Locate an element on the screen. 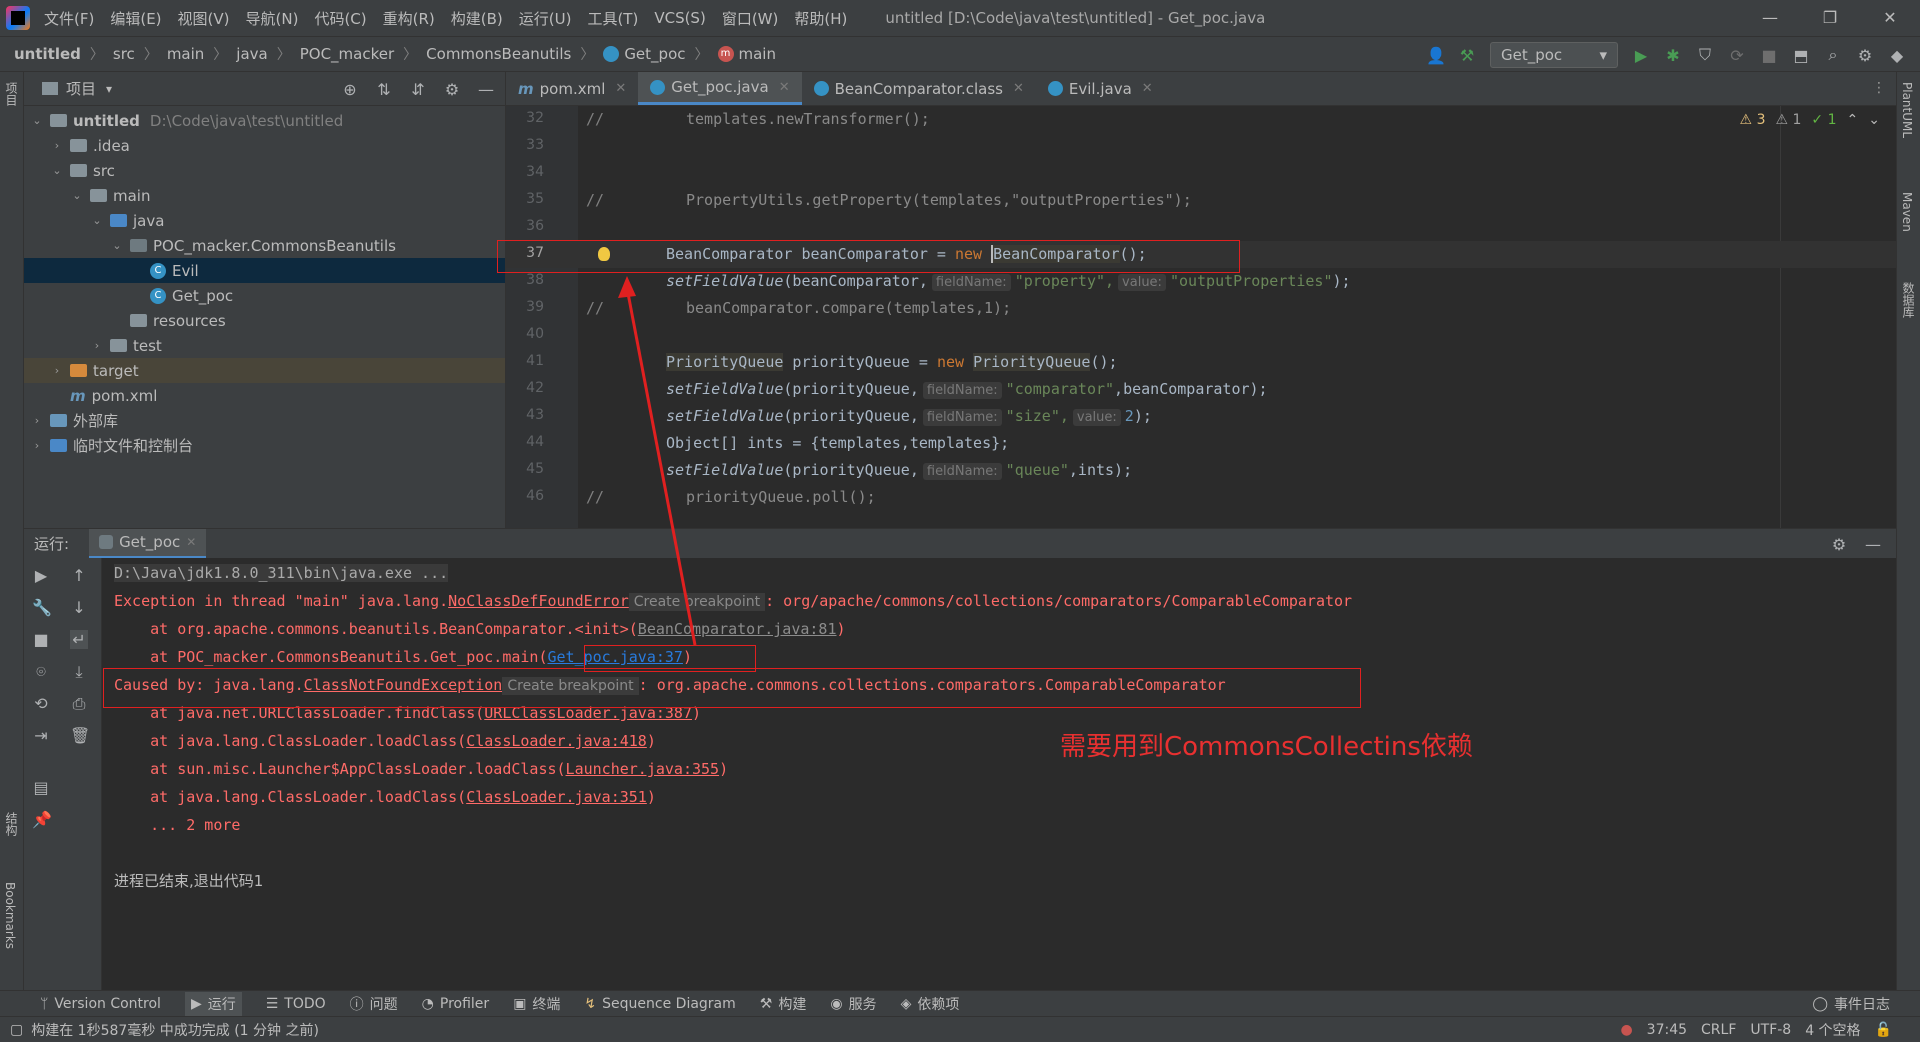 This screenshot has width=1920, height=1042. pin-icon: 📌 is located at coordinates (42, 819).